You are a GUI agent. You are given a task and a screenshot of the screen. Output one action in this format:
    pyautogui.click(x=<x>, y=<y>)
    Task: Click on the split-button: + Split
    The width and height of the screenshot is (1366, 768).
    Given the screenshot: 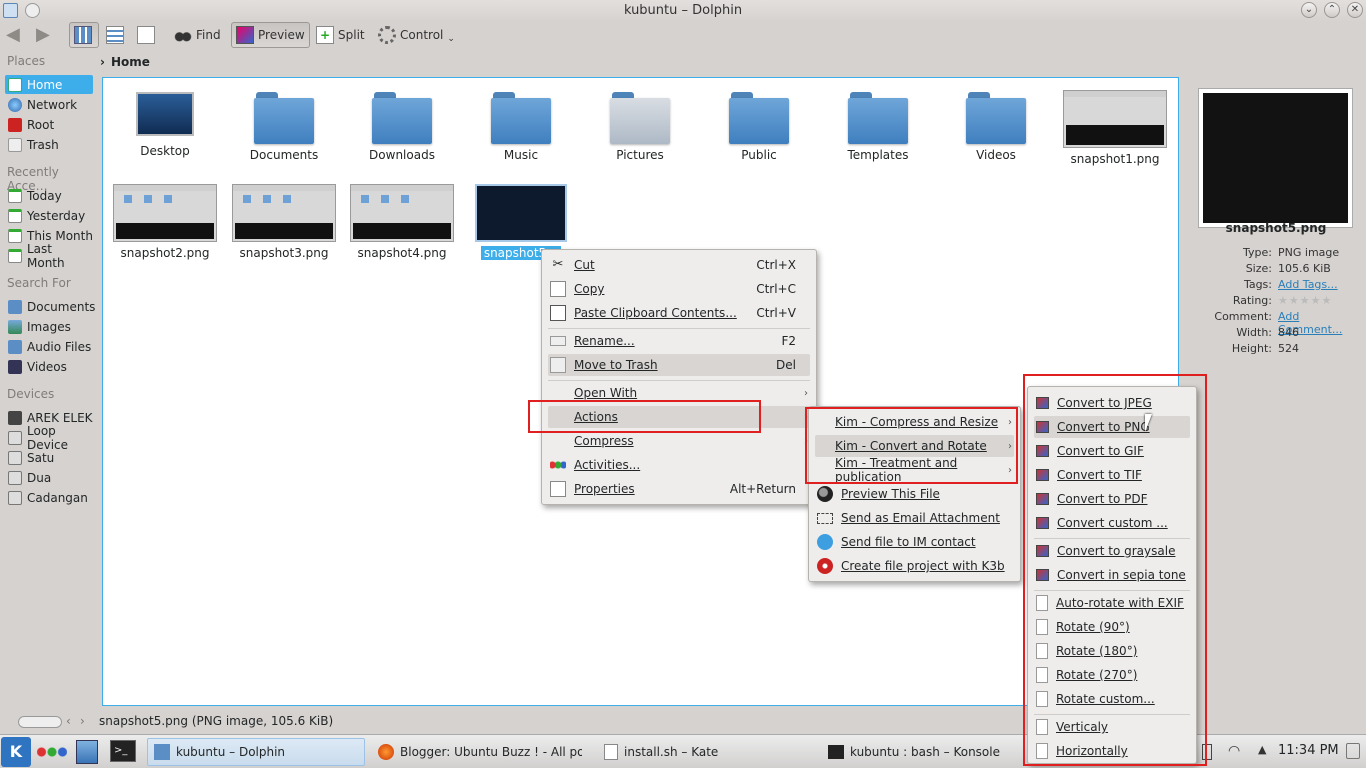 What is the action you would take?
    pyautogui.click(x=340, y=35)
    